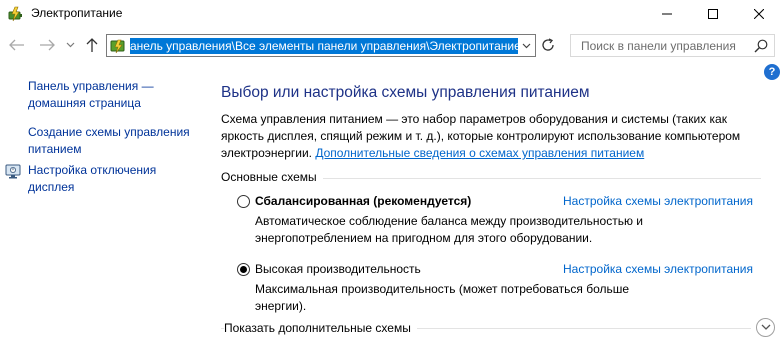 The width and height of the screenshot is (783, 351). I want to click on back-button, so click(17, 45).